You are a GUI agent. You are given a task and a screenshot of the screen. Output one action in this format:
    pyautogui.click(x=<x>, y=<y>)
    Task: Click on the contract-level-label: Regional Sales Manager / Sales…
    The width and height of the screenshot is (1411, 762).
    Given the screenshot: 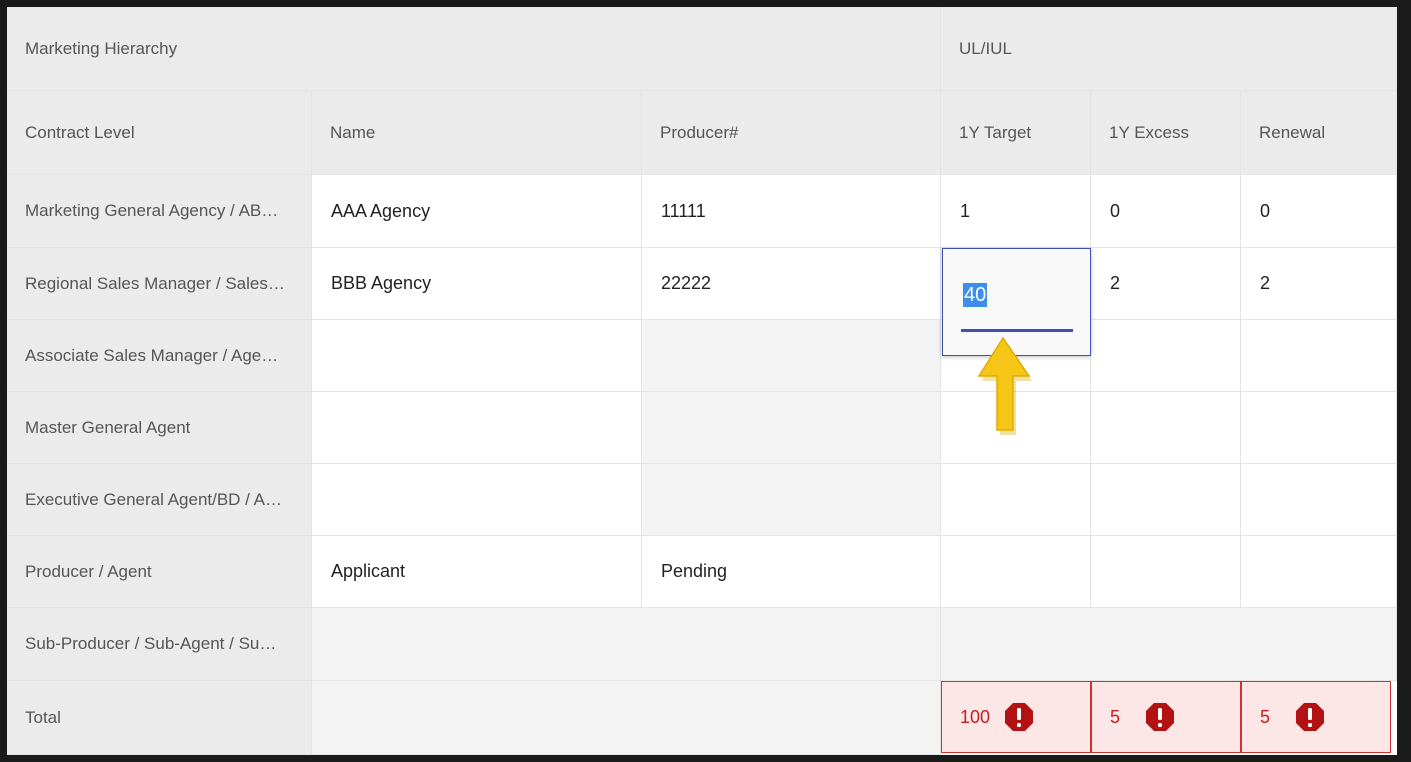 What is the action you would take?
    pyautogui.click(x=155, y=283)
    